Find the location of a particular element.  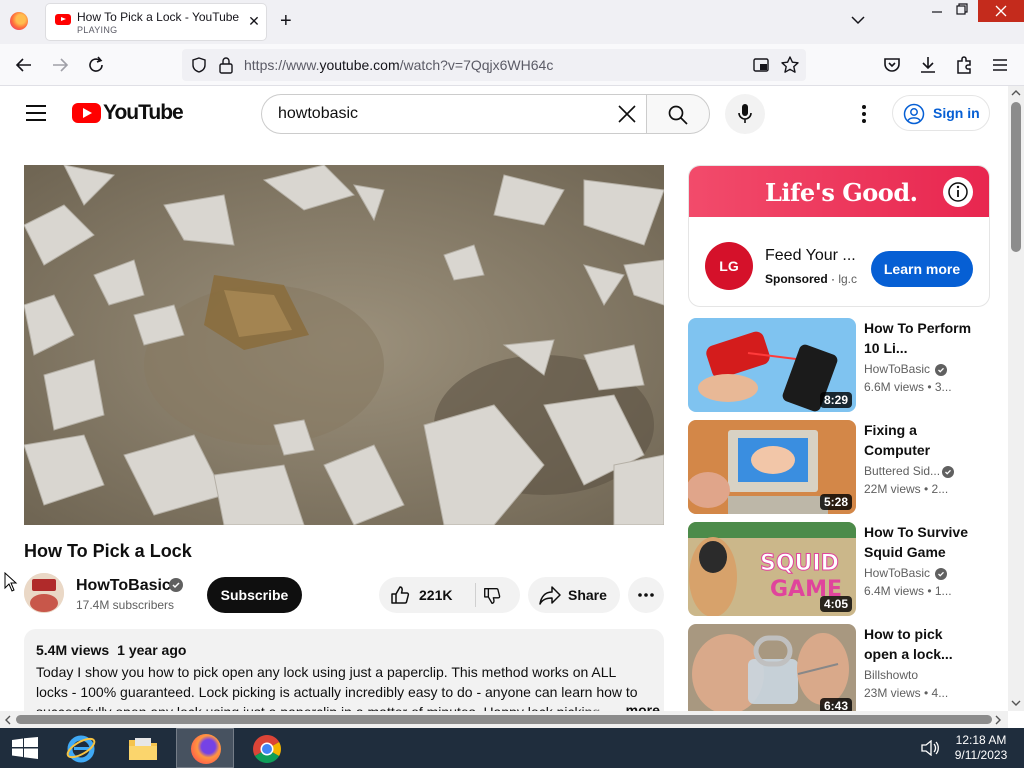

taskbar-firefox is located at coordinates (205, 748).